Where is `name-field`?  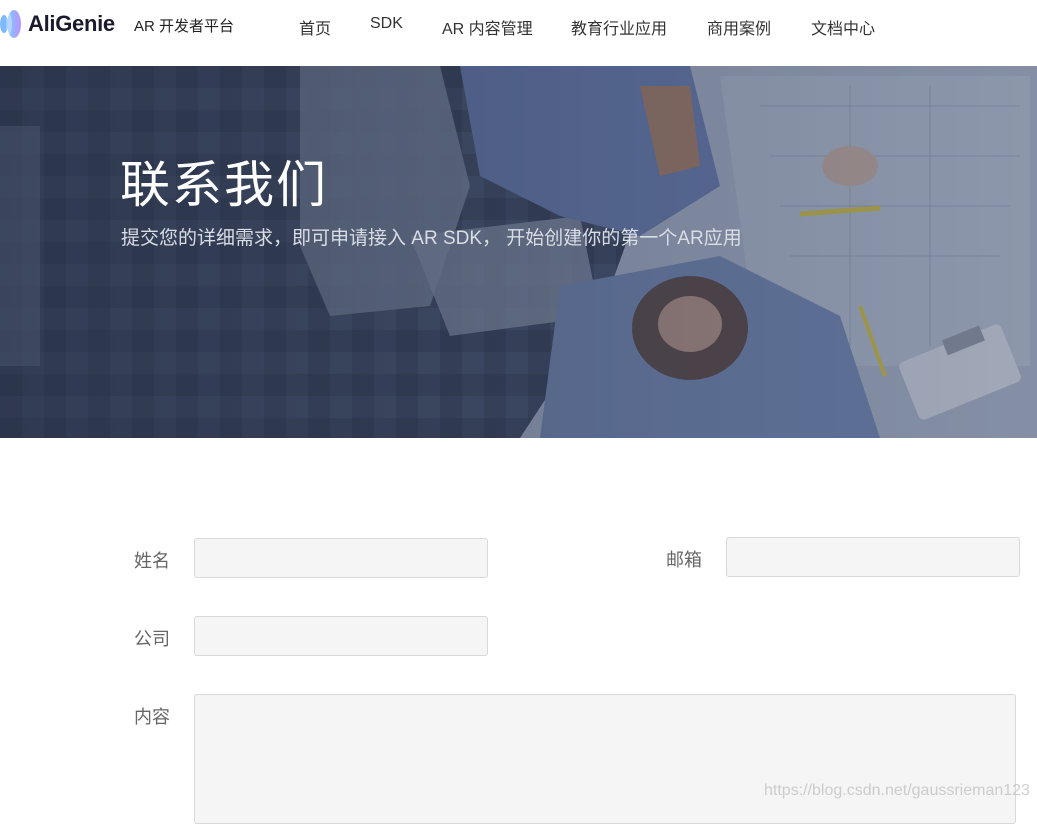 name-field is located at coordinates (341, 558).